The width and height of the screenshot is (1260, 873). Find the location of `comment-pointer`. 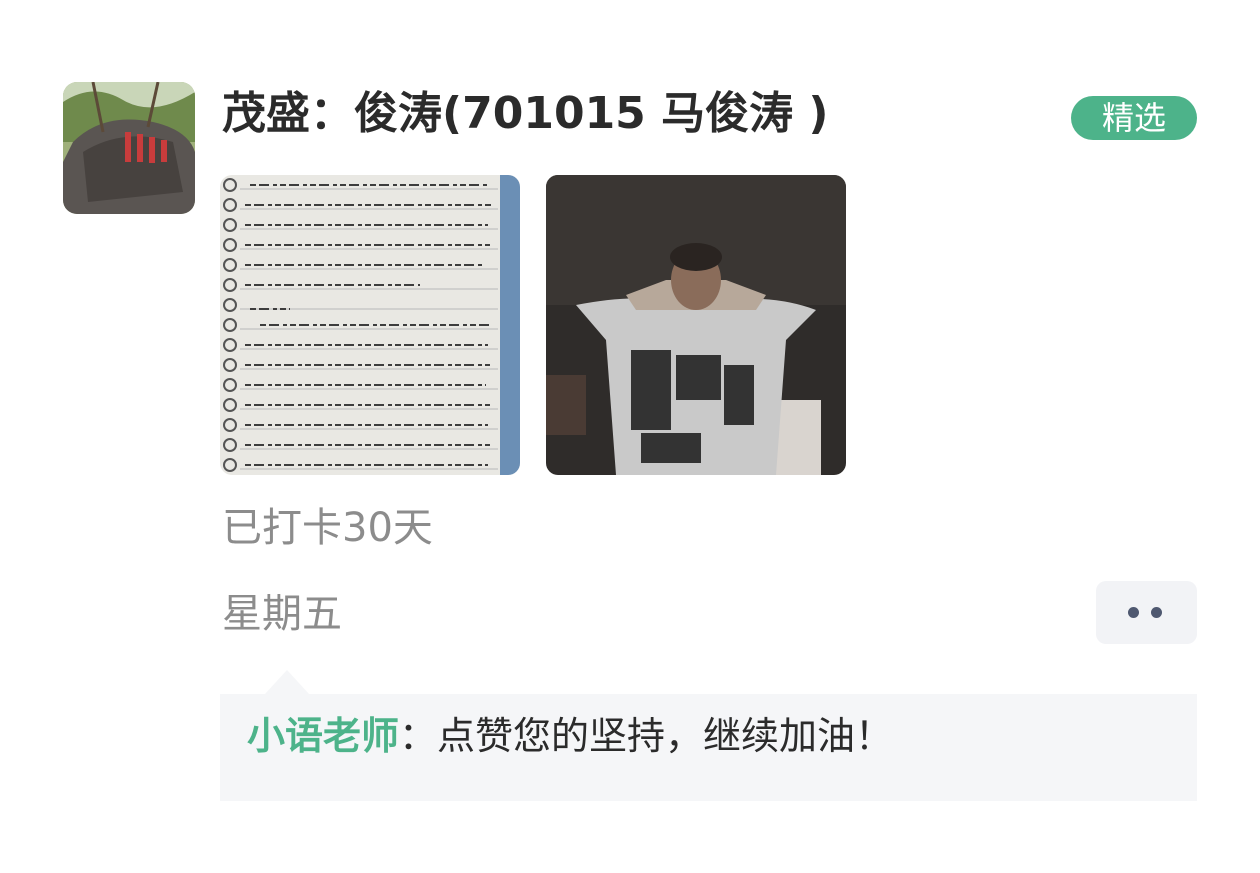

comment-pointer is located at coordinates (287, 682).